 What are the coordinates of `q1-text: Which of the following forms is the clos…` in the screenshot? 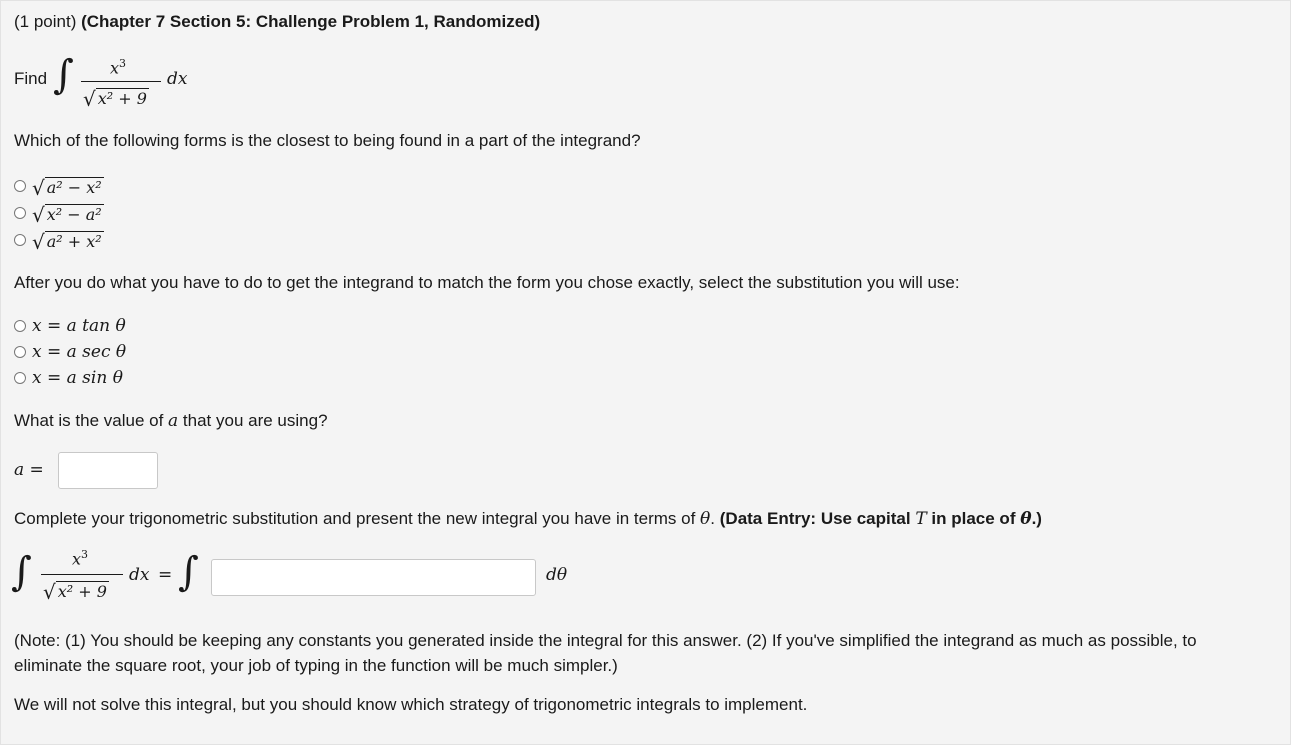 It's located at (327, 140).